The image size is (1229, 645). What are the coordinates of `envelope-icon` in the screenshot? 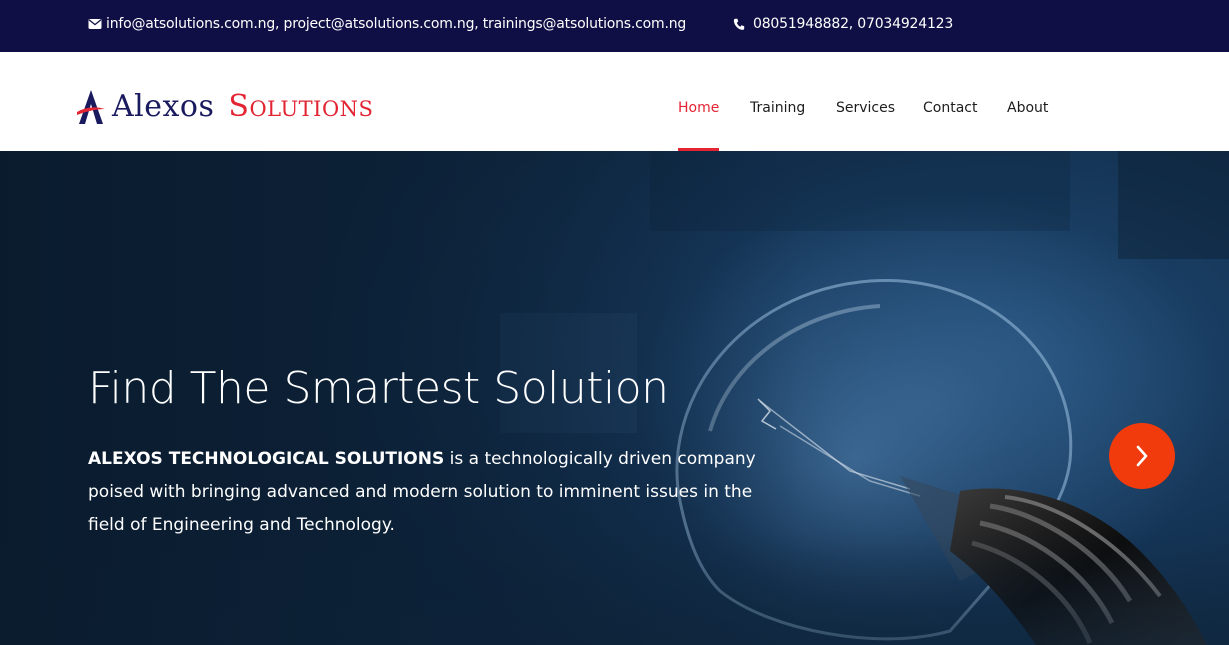 It's located at (95, 24).